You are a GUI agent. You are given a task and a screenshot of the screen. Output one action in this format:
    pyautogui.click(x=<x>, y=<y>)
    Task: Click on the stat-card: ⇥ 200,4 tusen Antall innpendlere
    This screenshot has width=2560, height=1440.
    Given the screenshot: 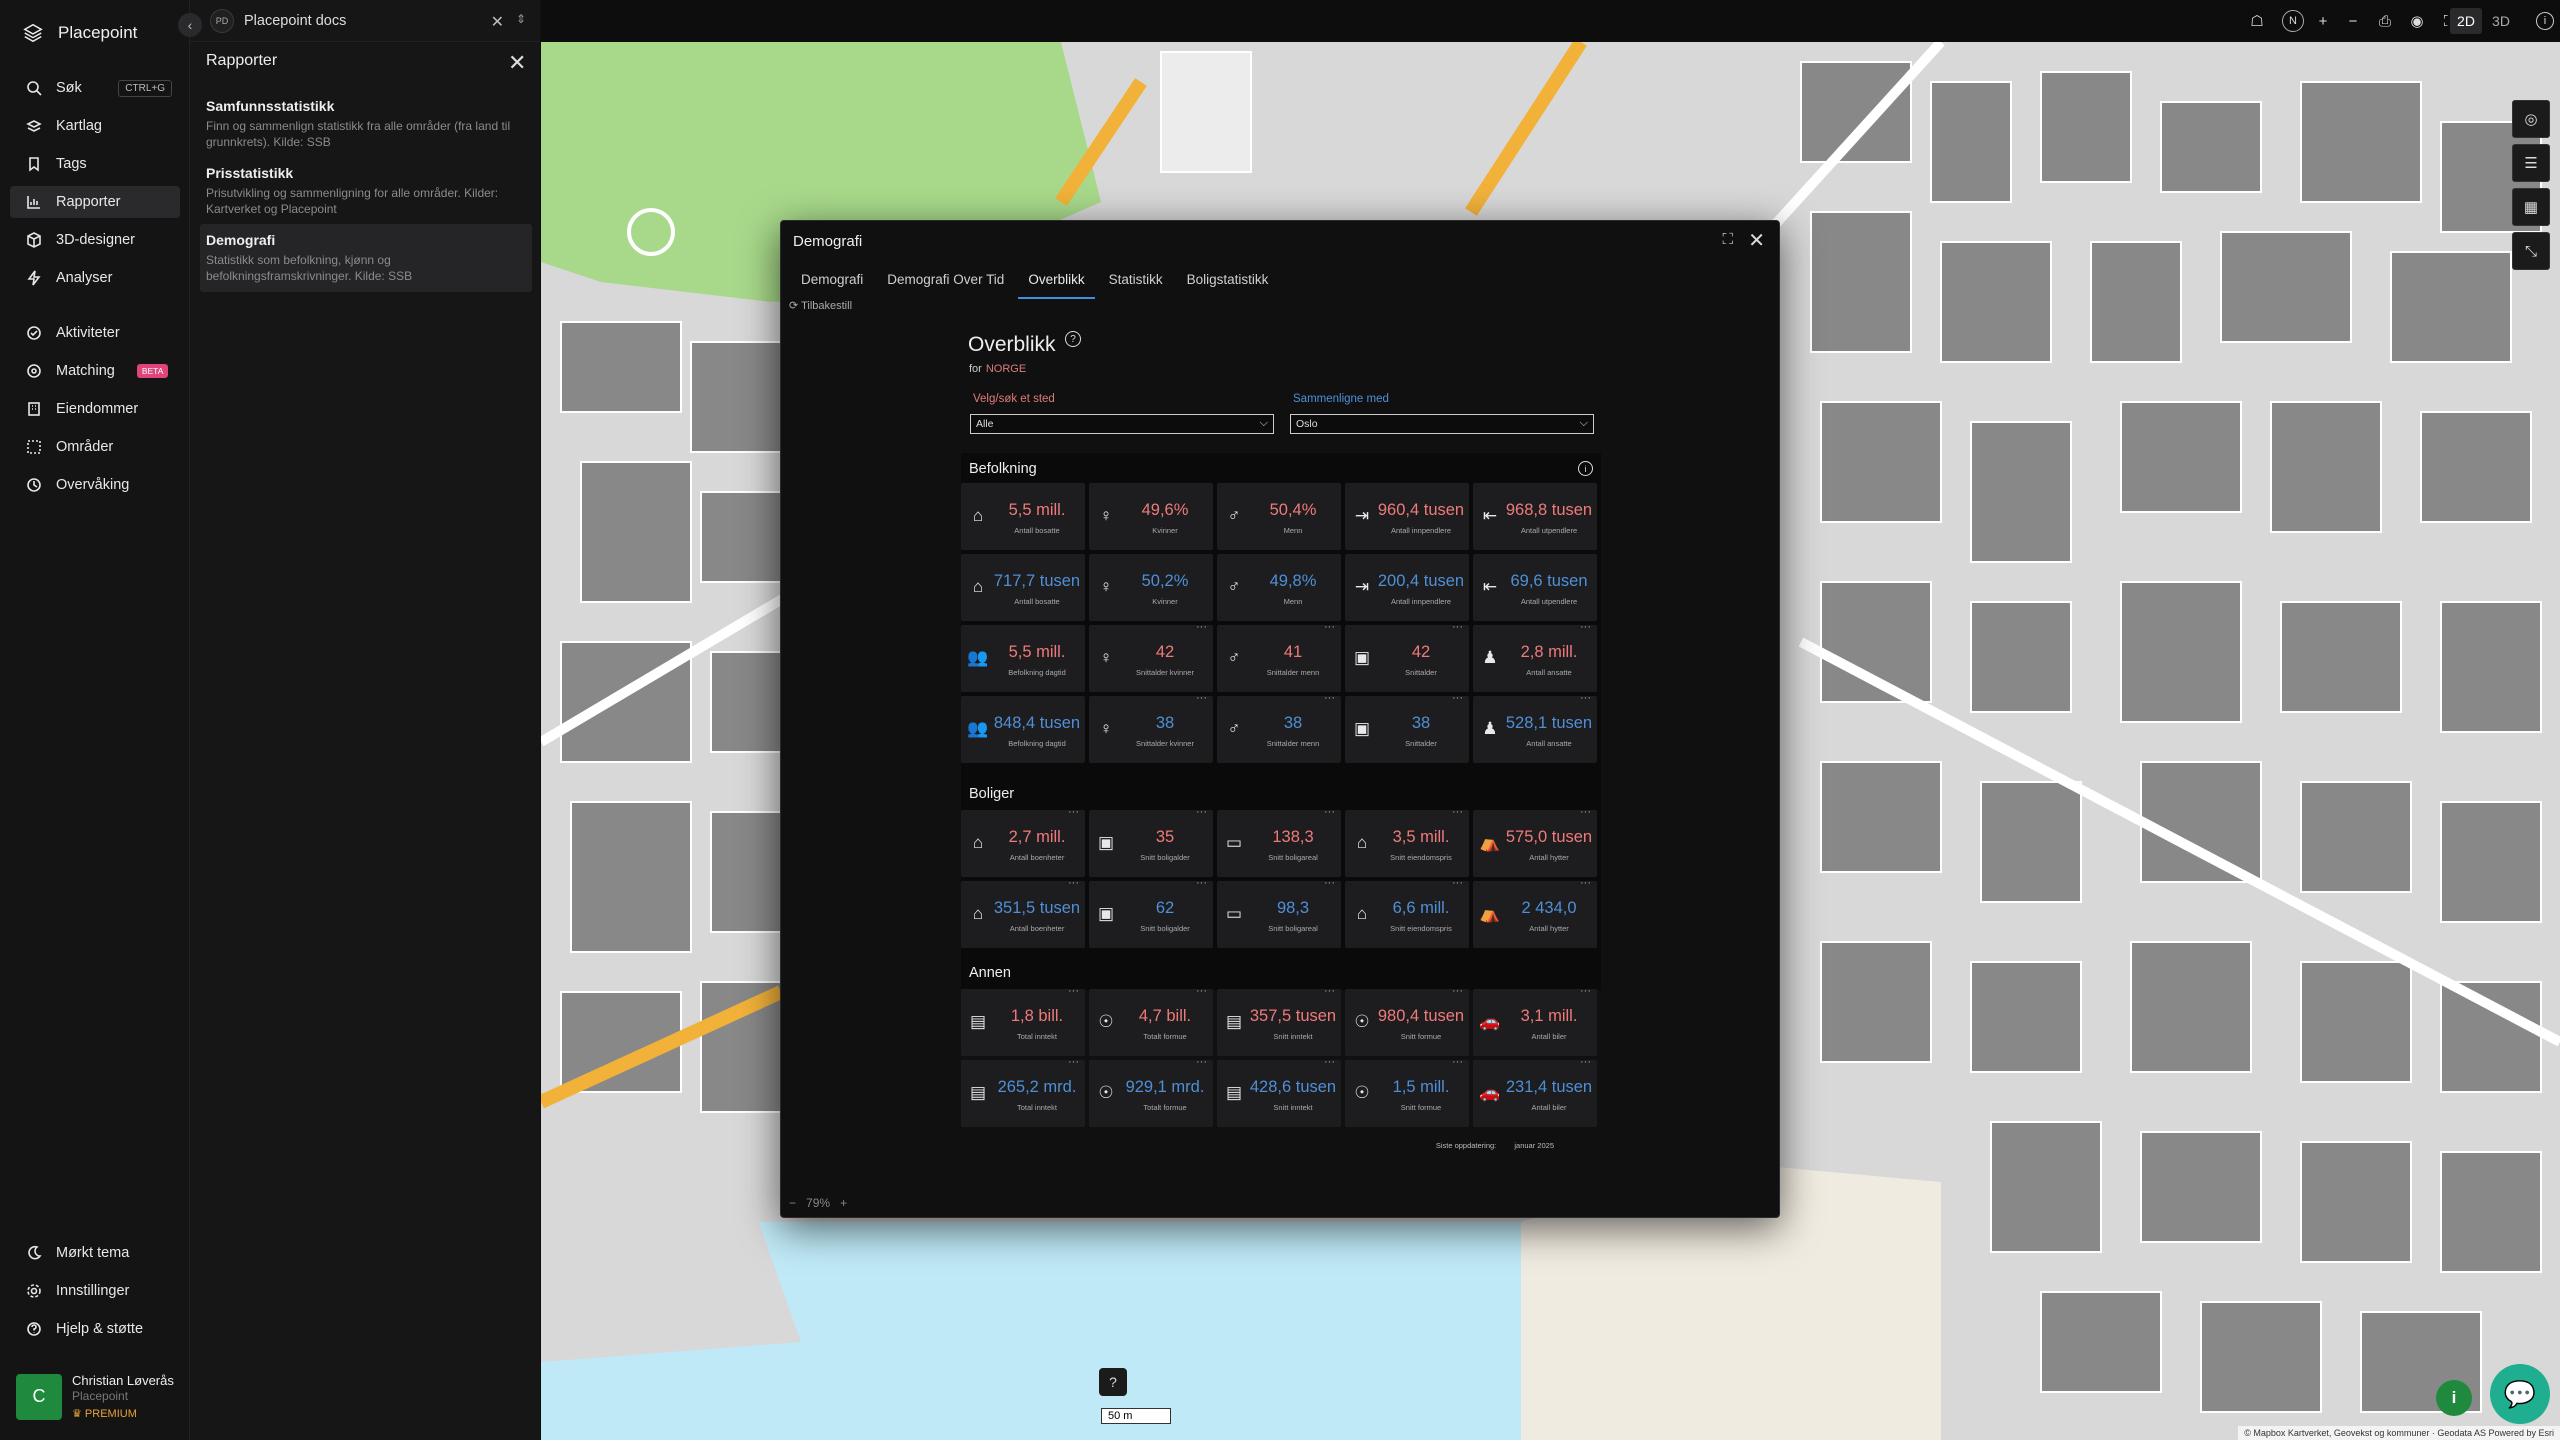 What is the action you would take?
    pyautogui.click(x=1407, y=587)
    